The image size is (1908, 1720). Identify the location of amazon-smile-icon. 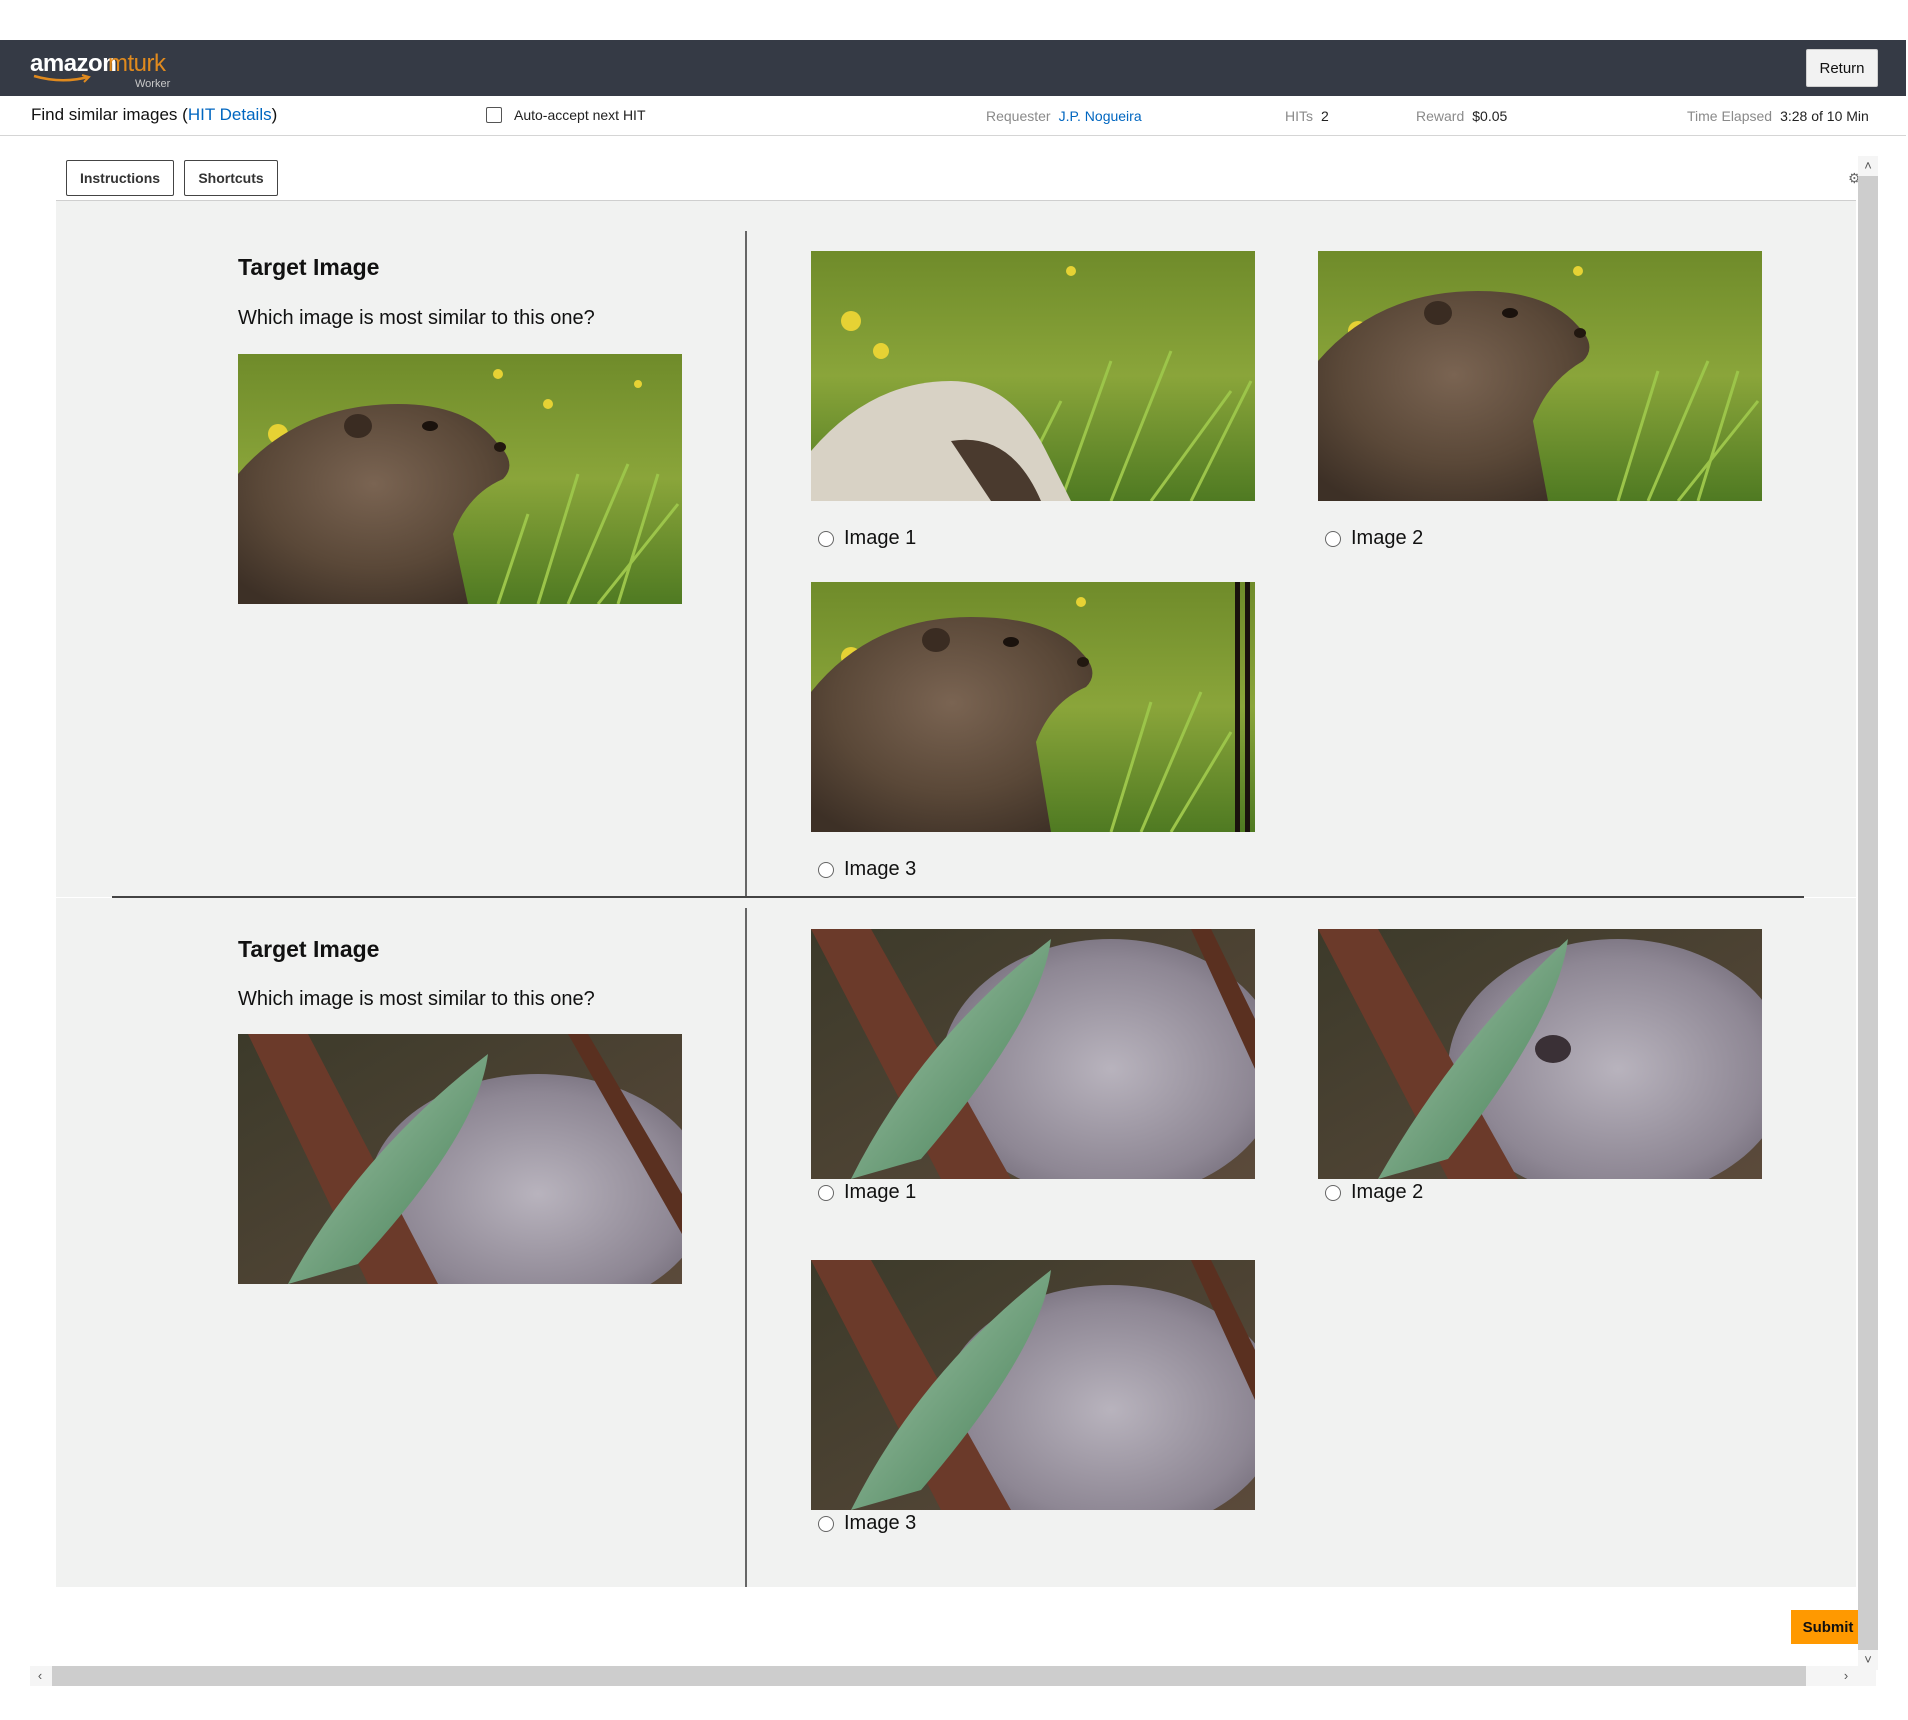
(62, 78).